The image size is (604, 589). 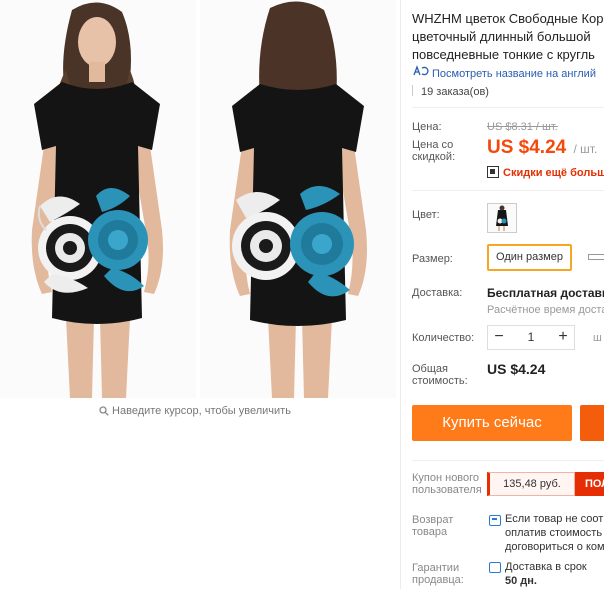 I want to click on quantity-stepper: − 1 +, so click(x=531, y=337).